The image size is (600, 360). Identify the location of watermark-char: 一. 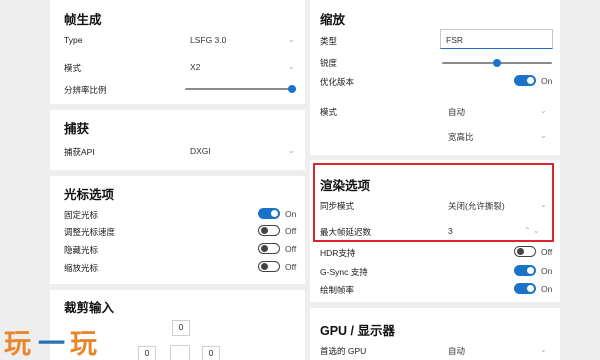
(52, 344).